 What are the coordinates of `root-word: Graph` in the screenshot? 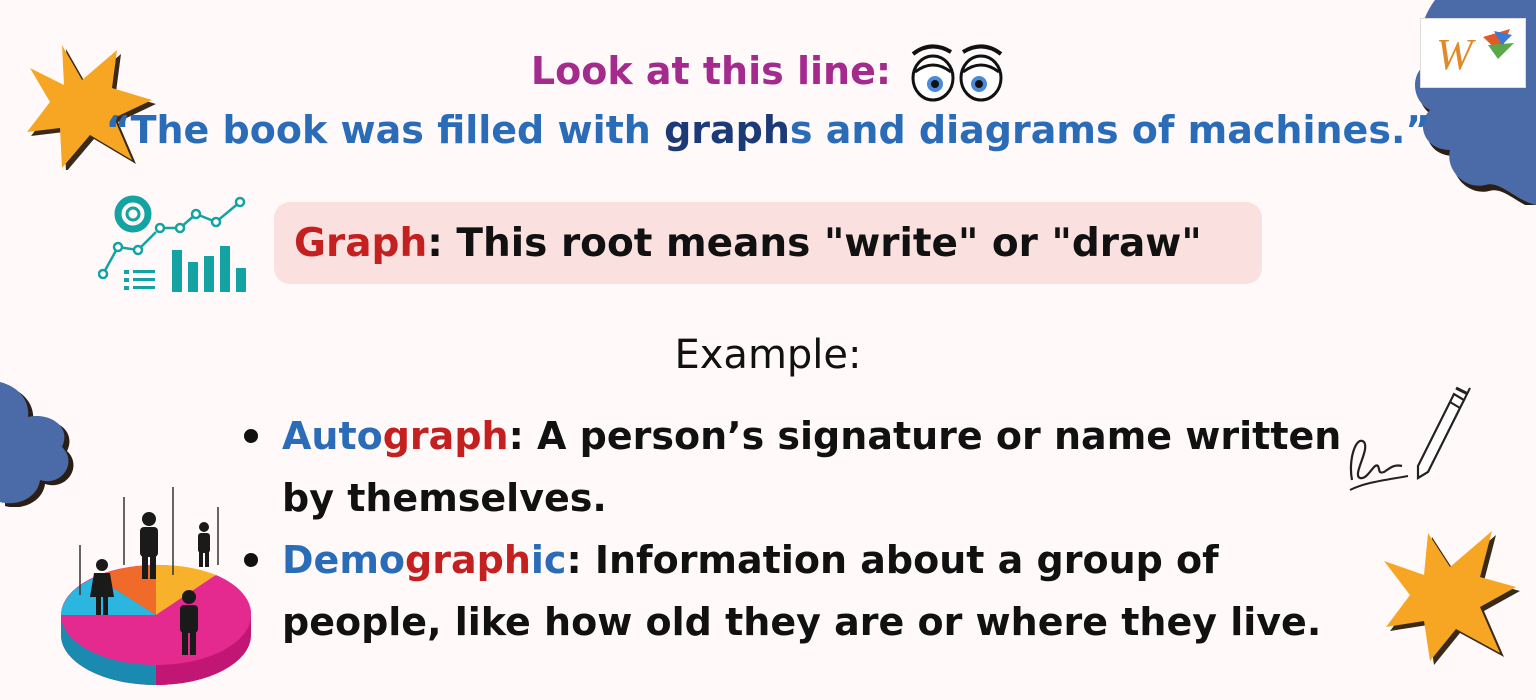 It's located at (361, 243).